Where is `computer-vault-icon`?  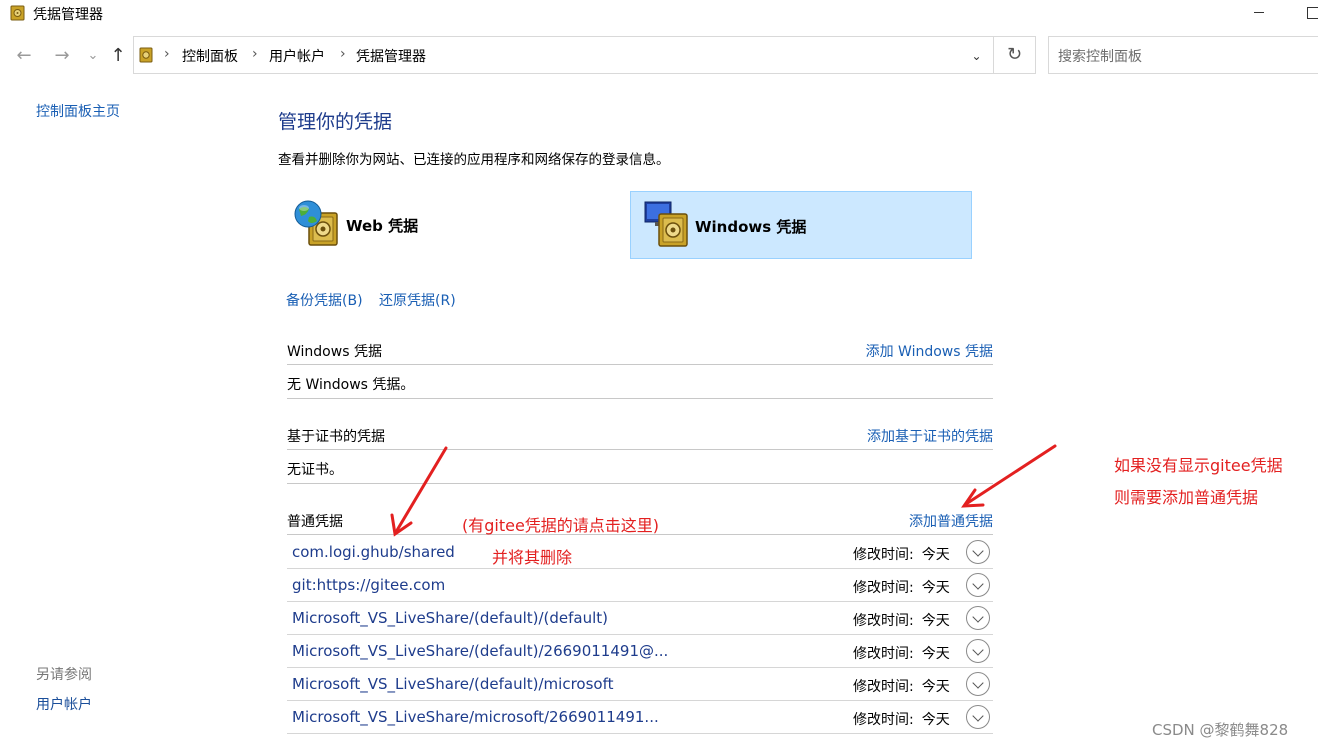 computer-vault-icon is located at coordinates (666, 224).